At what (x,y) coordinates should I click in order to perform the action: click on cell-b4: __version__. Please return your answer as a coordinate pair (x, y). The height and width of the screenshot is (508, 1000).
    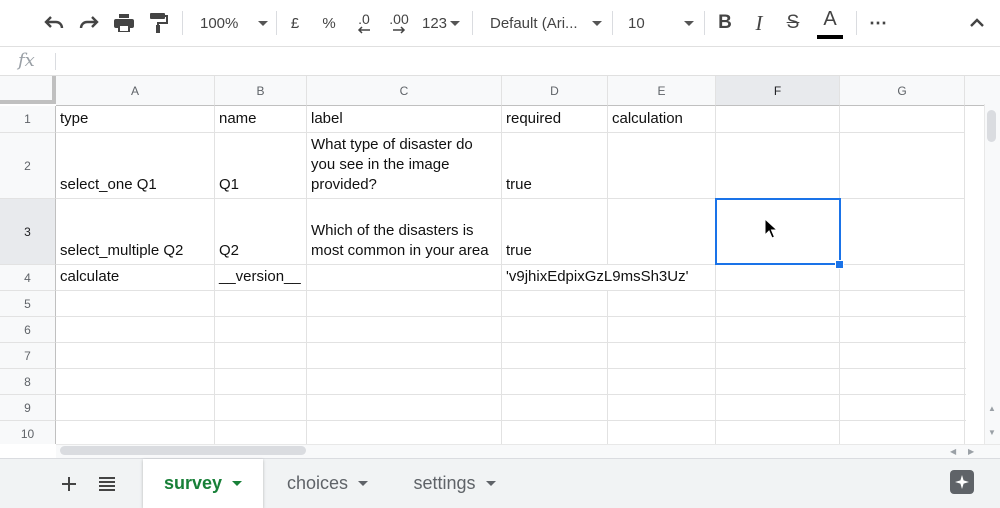
    Looking at the image, I should click on (261, 278).